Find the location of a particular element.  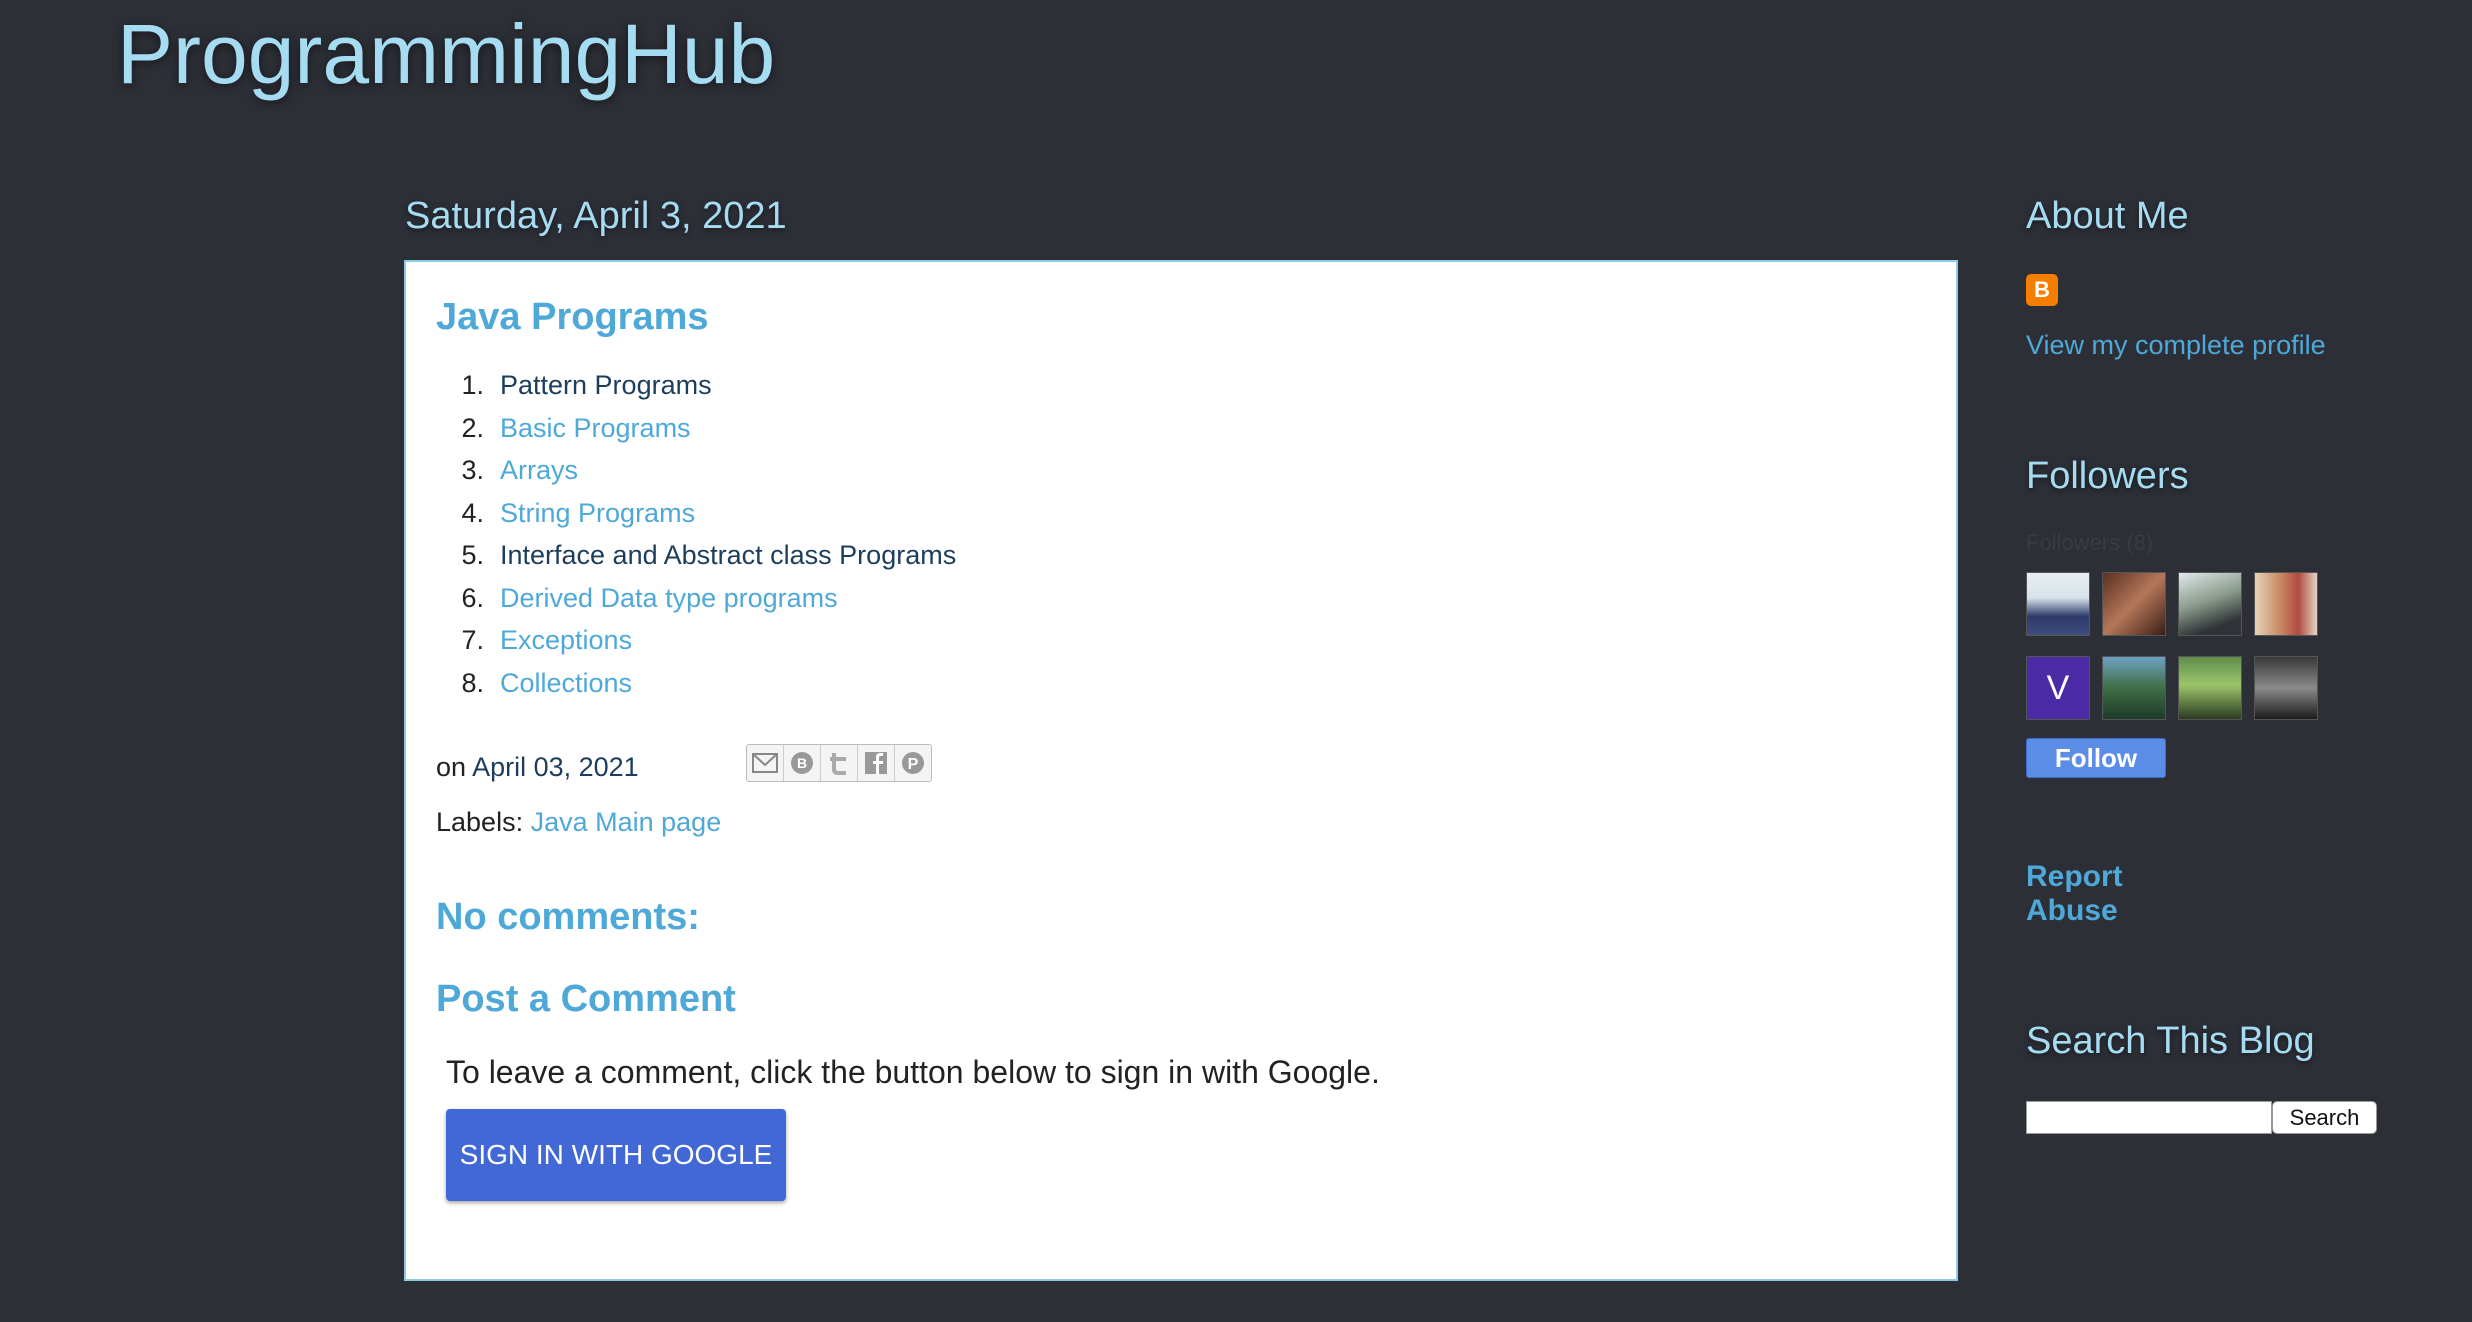

label-link-java-main-page: Java Main page is located at coordinates (626, 822).